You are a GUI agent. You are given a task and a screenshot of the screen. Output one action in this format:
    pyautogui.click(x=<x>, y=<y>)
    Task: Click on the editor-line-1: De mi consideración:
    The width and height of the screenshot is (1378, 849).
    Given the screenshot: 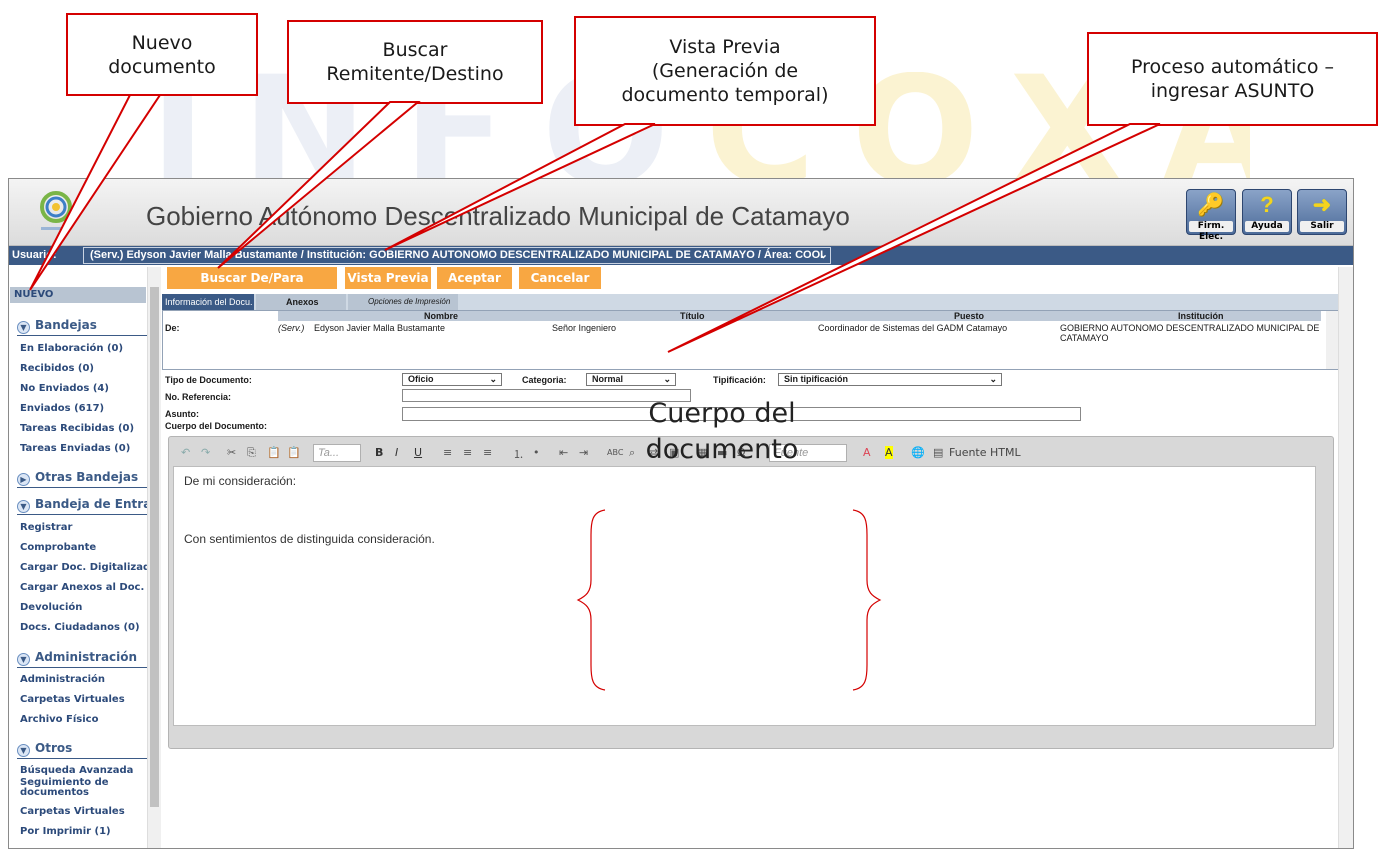 What is the action you would take?
    pyautogui.click(x=240, y=481)
    